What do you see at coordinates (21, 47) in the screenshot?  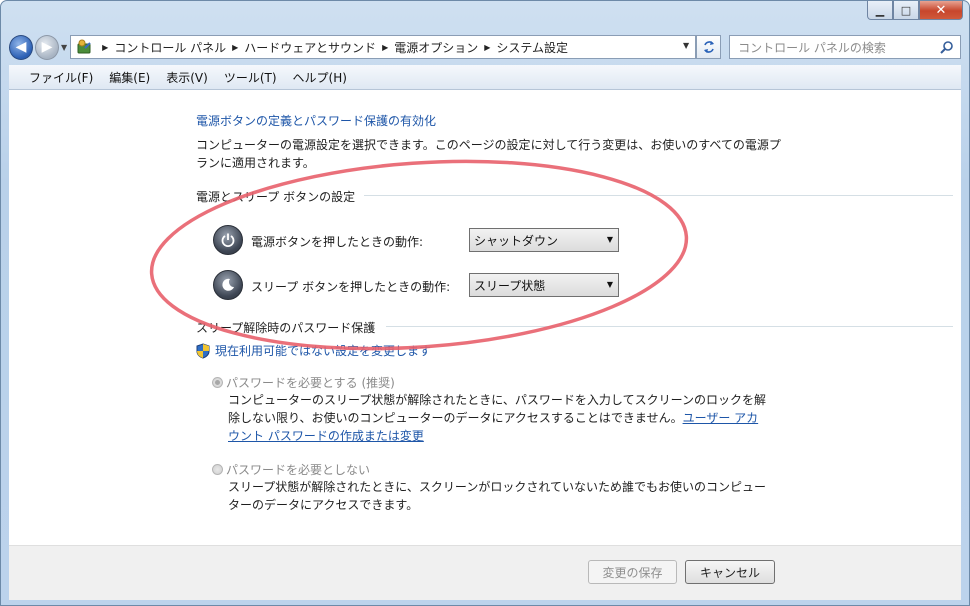 I see `back-button: ◀` at bounding box center [21, 47].